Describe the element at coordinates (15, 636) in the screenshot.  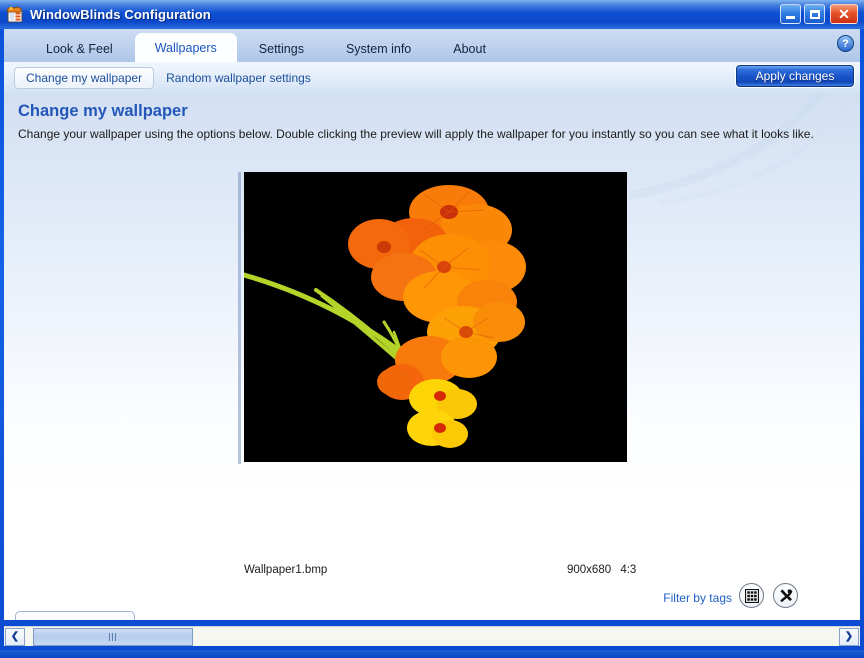
I see `scroll-left-button: ❮` at that location.